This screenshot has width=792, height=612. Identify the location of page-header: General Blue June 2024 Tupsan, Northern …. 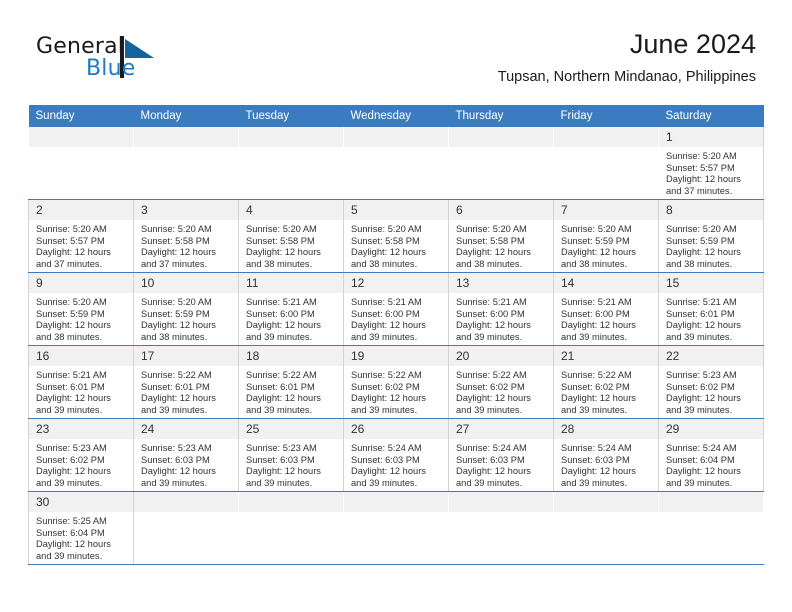
(396, 64).